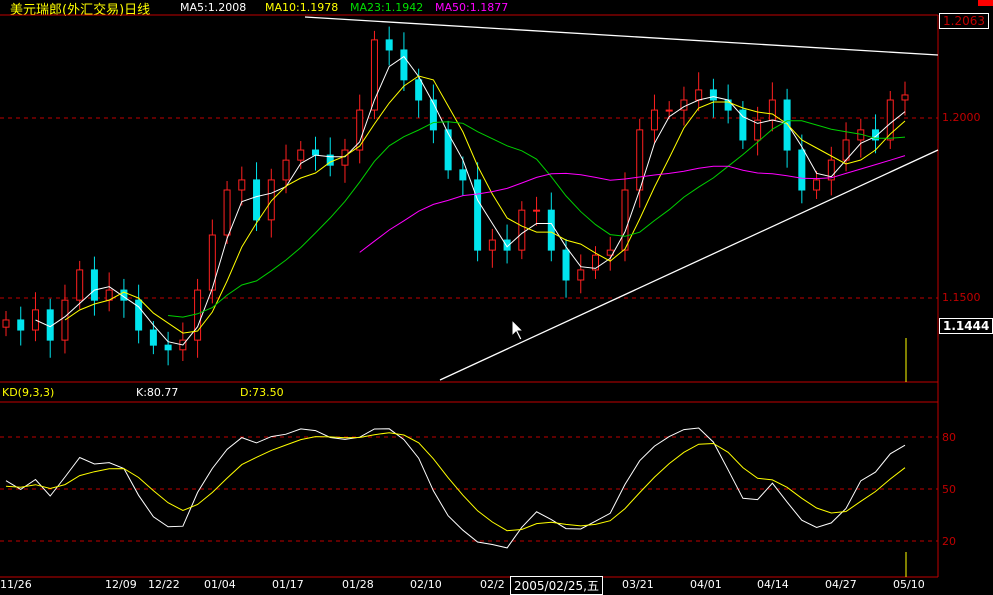  I want to click on date-tick: 12/22, so click(164, 584).